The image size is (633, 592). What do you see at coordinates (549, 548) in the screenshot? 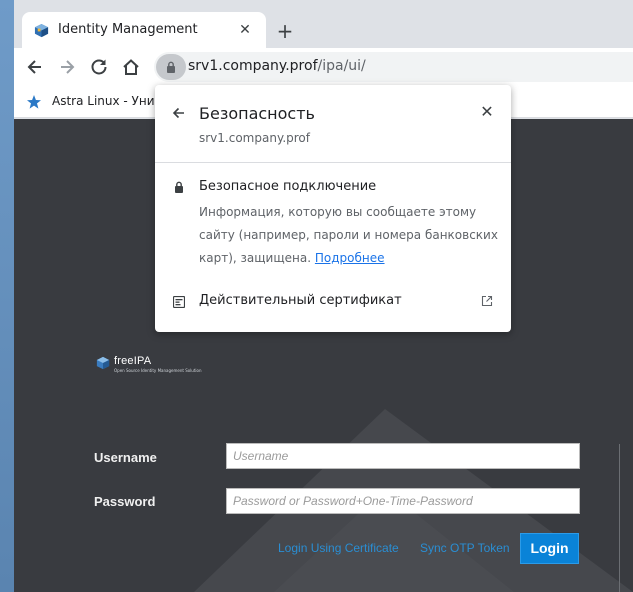
I see `login-button: Login` at bounding box center [549, 548].